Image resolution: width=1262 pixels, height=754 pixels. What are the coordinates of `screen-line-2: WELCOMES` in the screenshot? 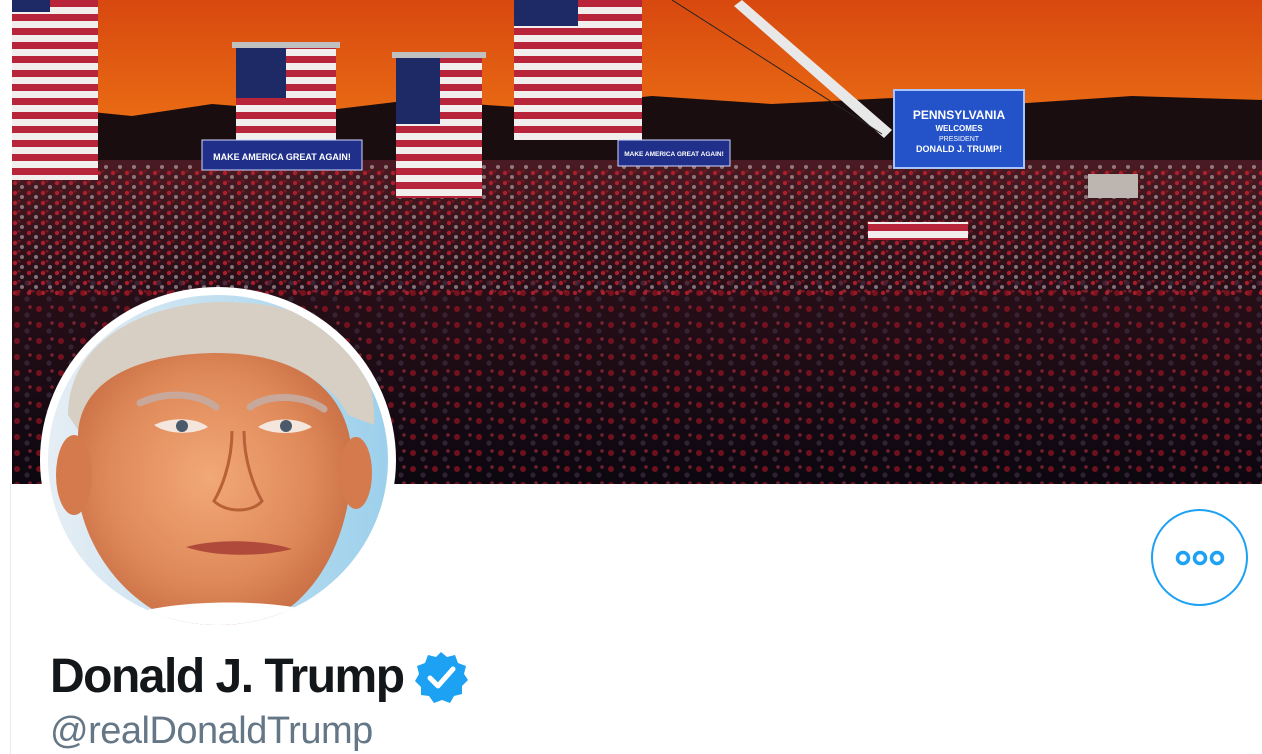 It's located at (959, 128).